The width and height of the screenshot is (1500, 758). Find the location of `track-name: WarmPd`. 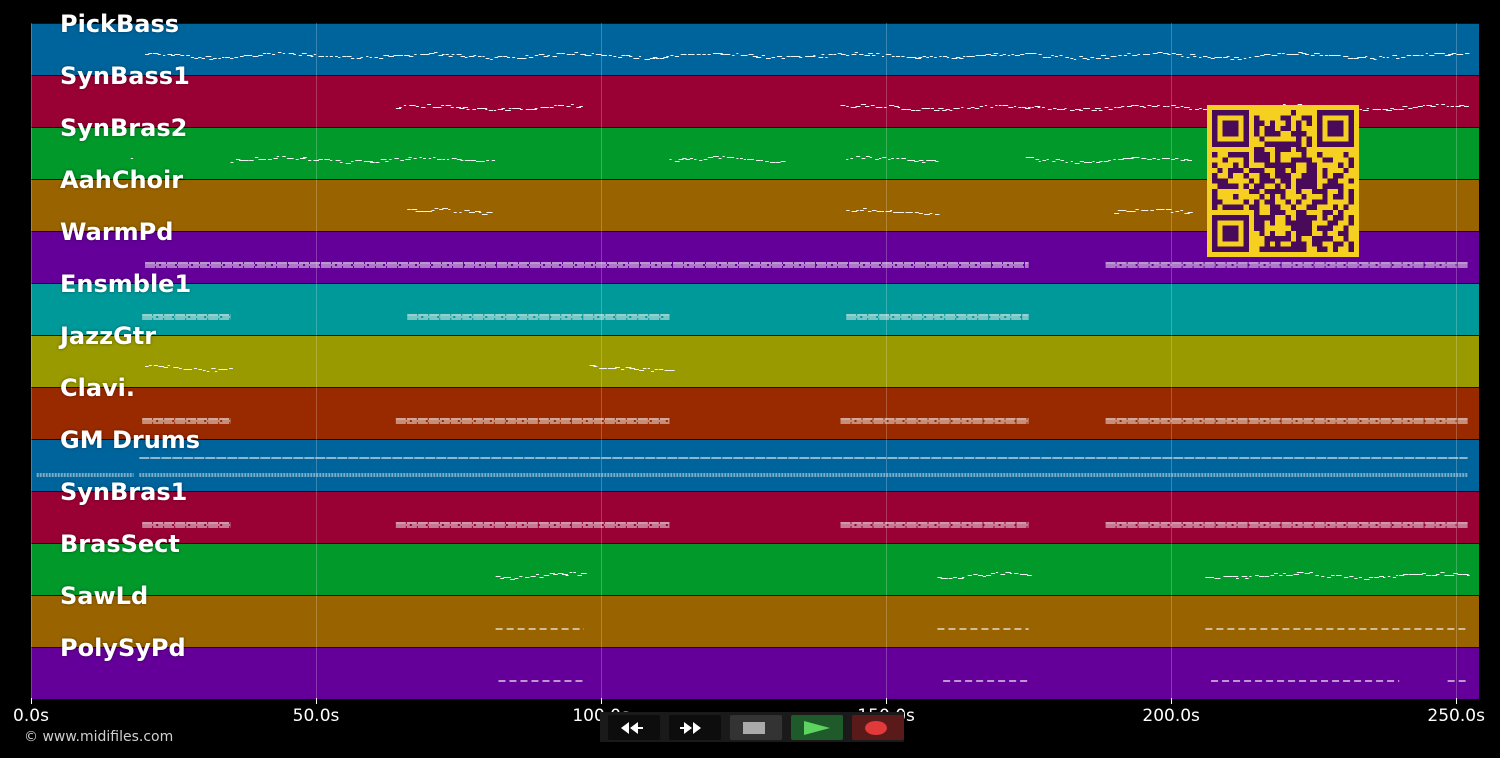

track-name: WarmPd is located at coordinates (117, 232).